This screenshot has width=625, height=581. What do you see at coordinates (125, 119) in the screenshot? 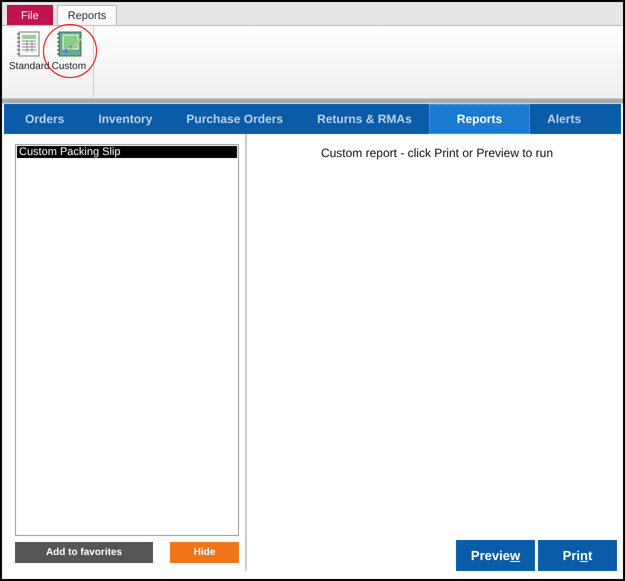
I see `nav-tab: Inventory` at bounding box center [125, 119].